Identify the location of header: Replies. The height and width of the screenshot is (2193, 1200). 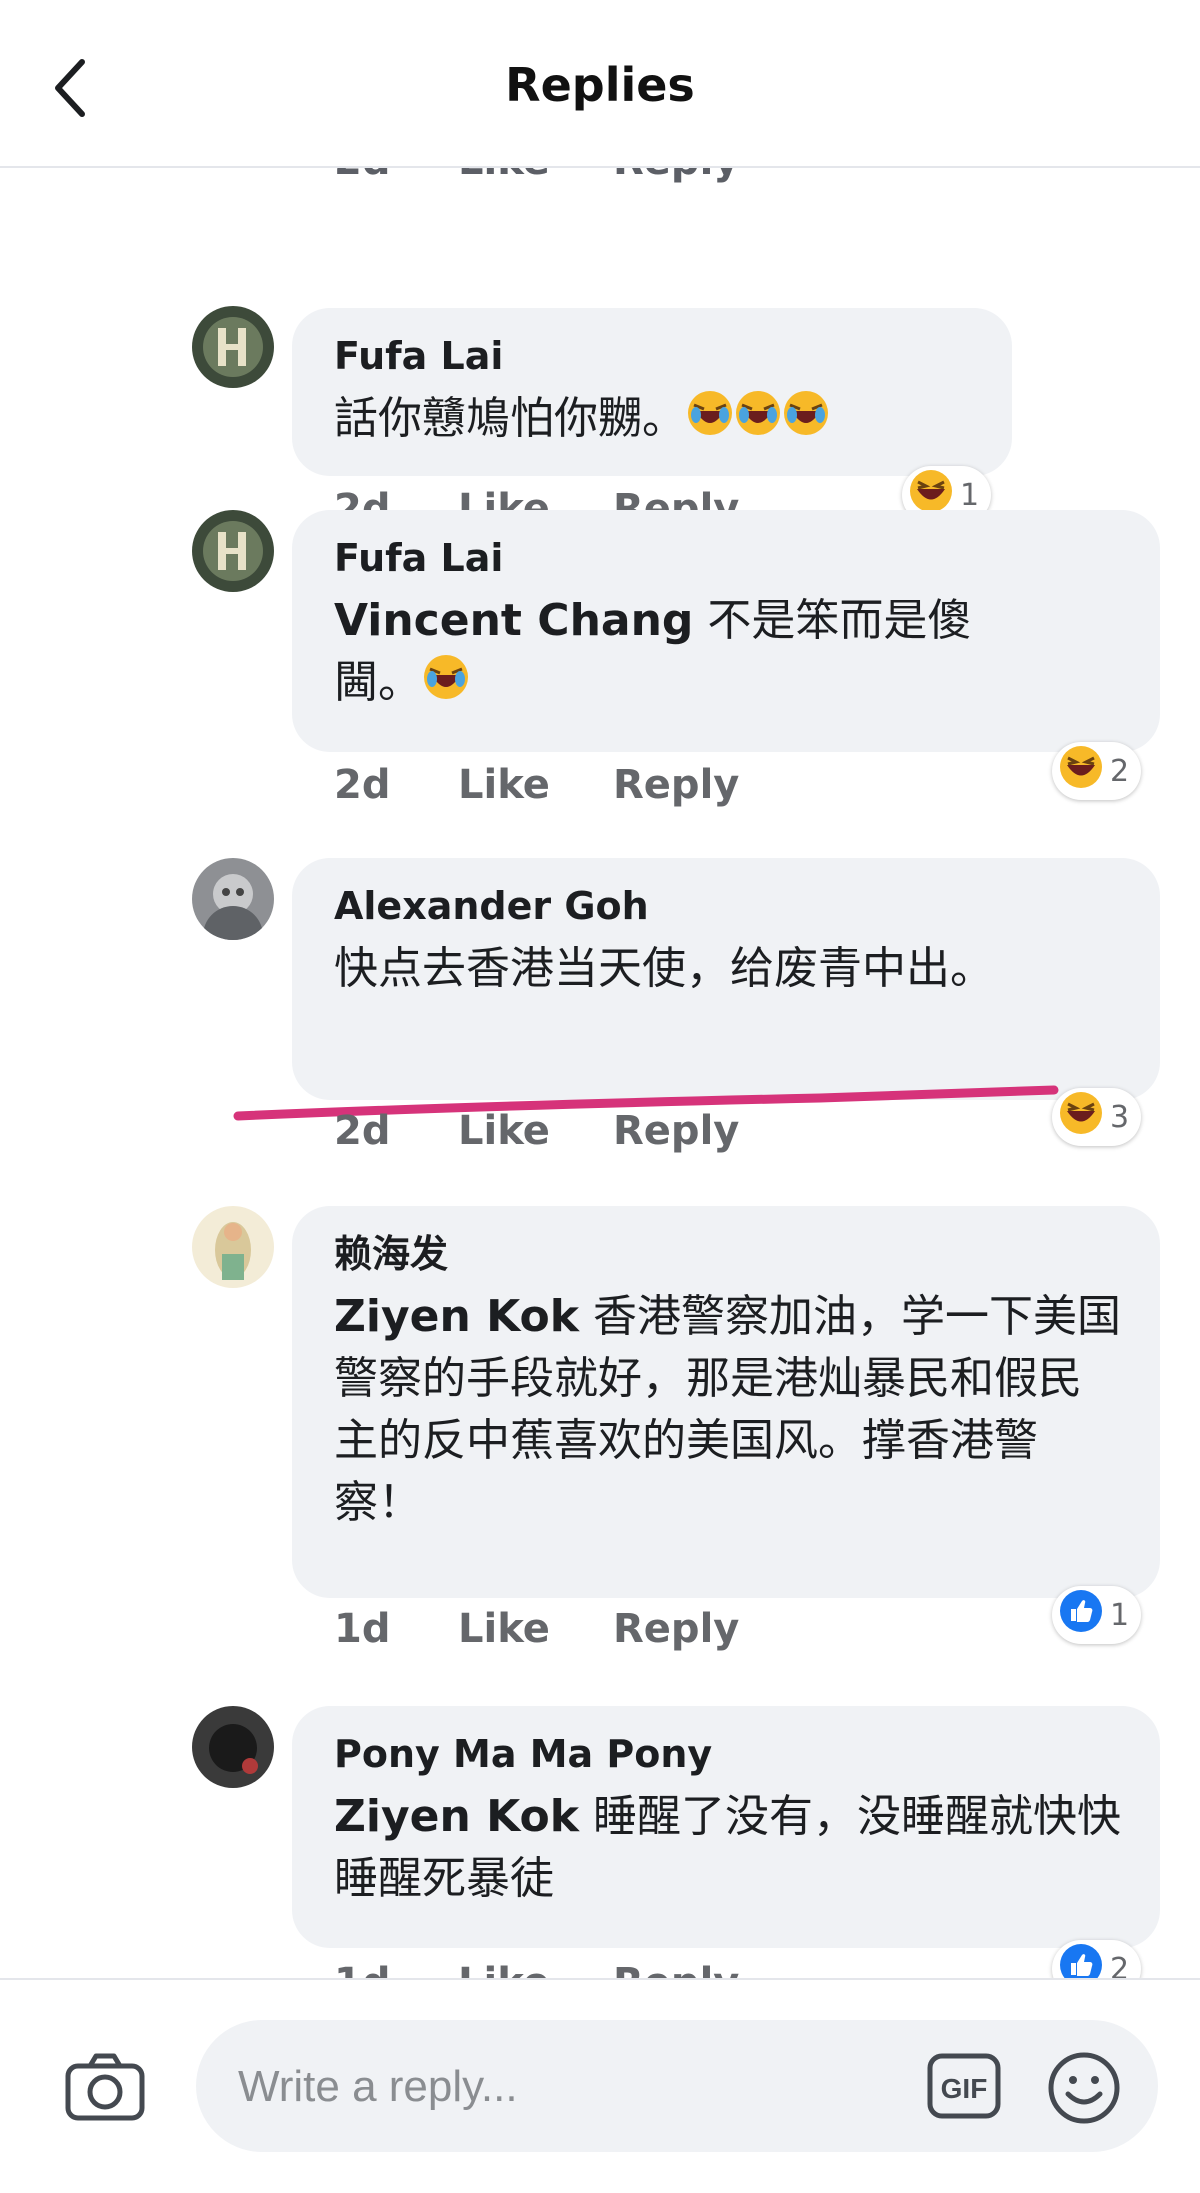
(600, 84).